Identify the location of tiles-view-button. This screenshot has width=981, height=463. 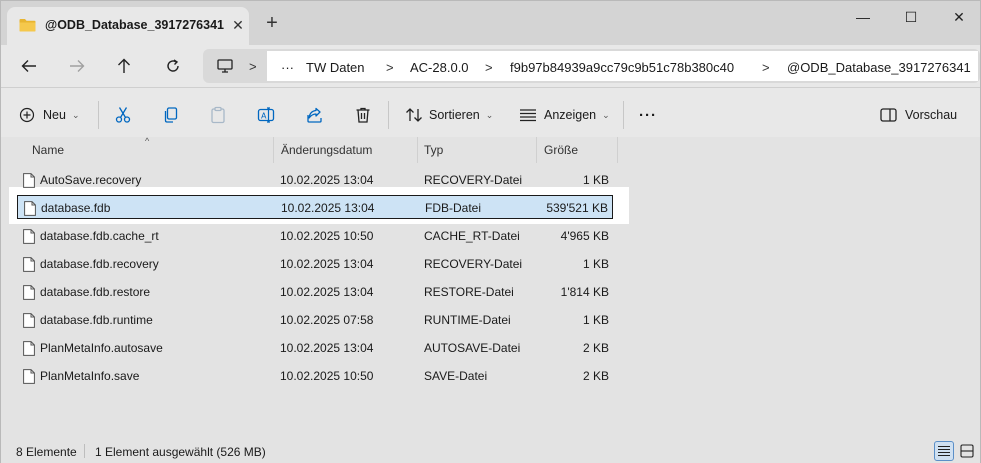
(967, 451).